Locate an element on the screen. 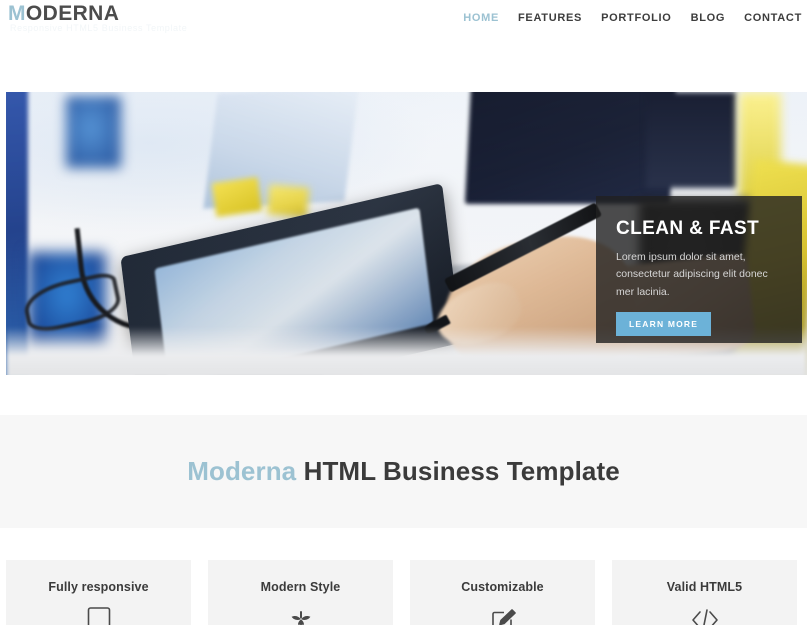  feature-card-valid-html5: Valid HTML5 is located at coordinates (704, 592).